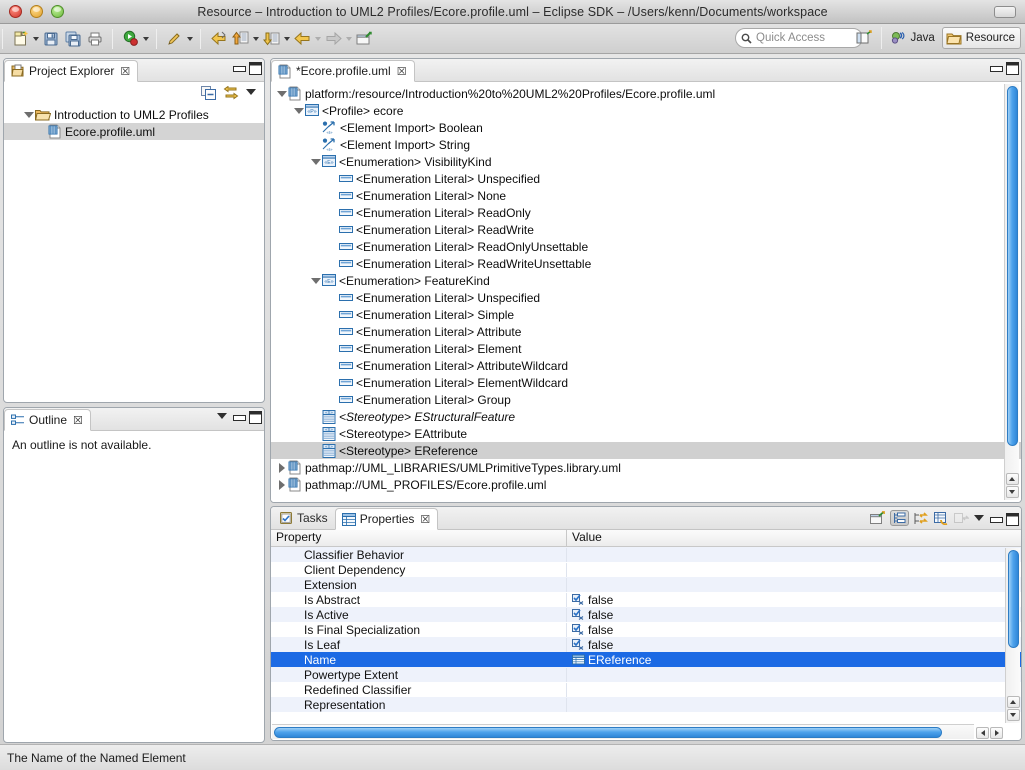  I want to click on tree-row: «E» <Enumeration> FeatureKind, so click(646, 280).